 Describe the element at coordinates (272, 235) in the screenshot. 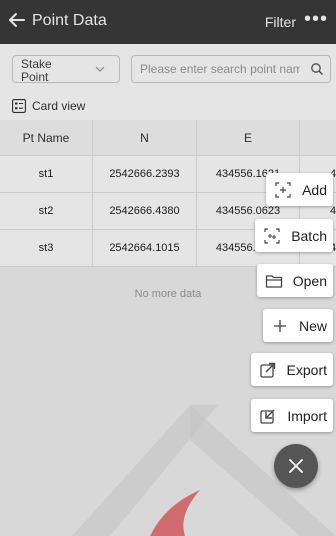

I see `batch-icon` at that location.